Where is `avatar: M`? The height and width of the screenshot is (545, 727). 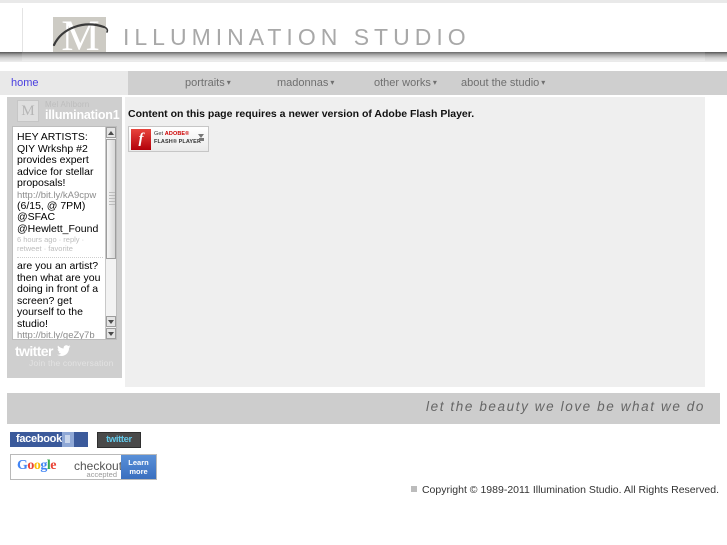
avatar: M is located at coordinates (28, 111).